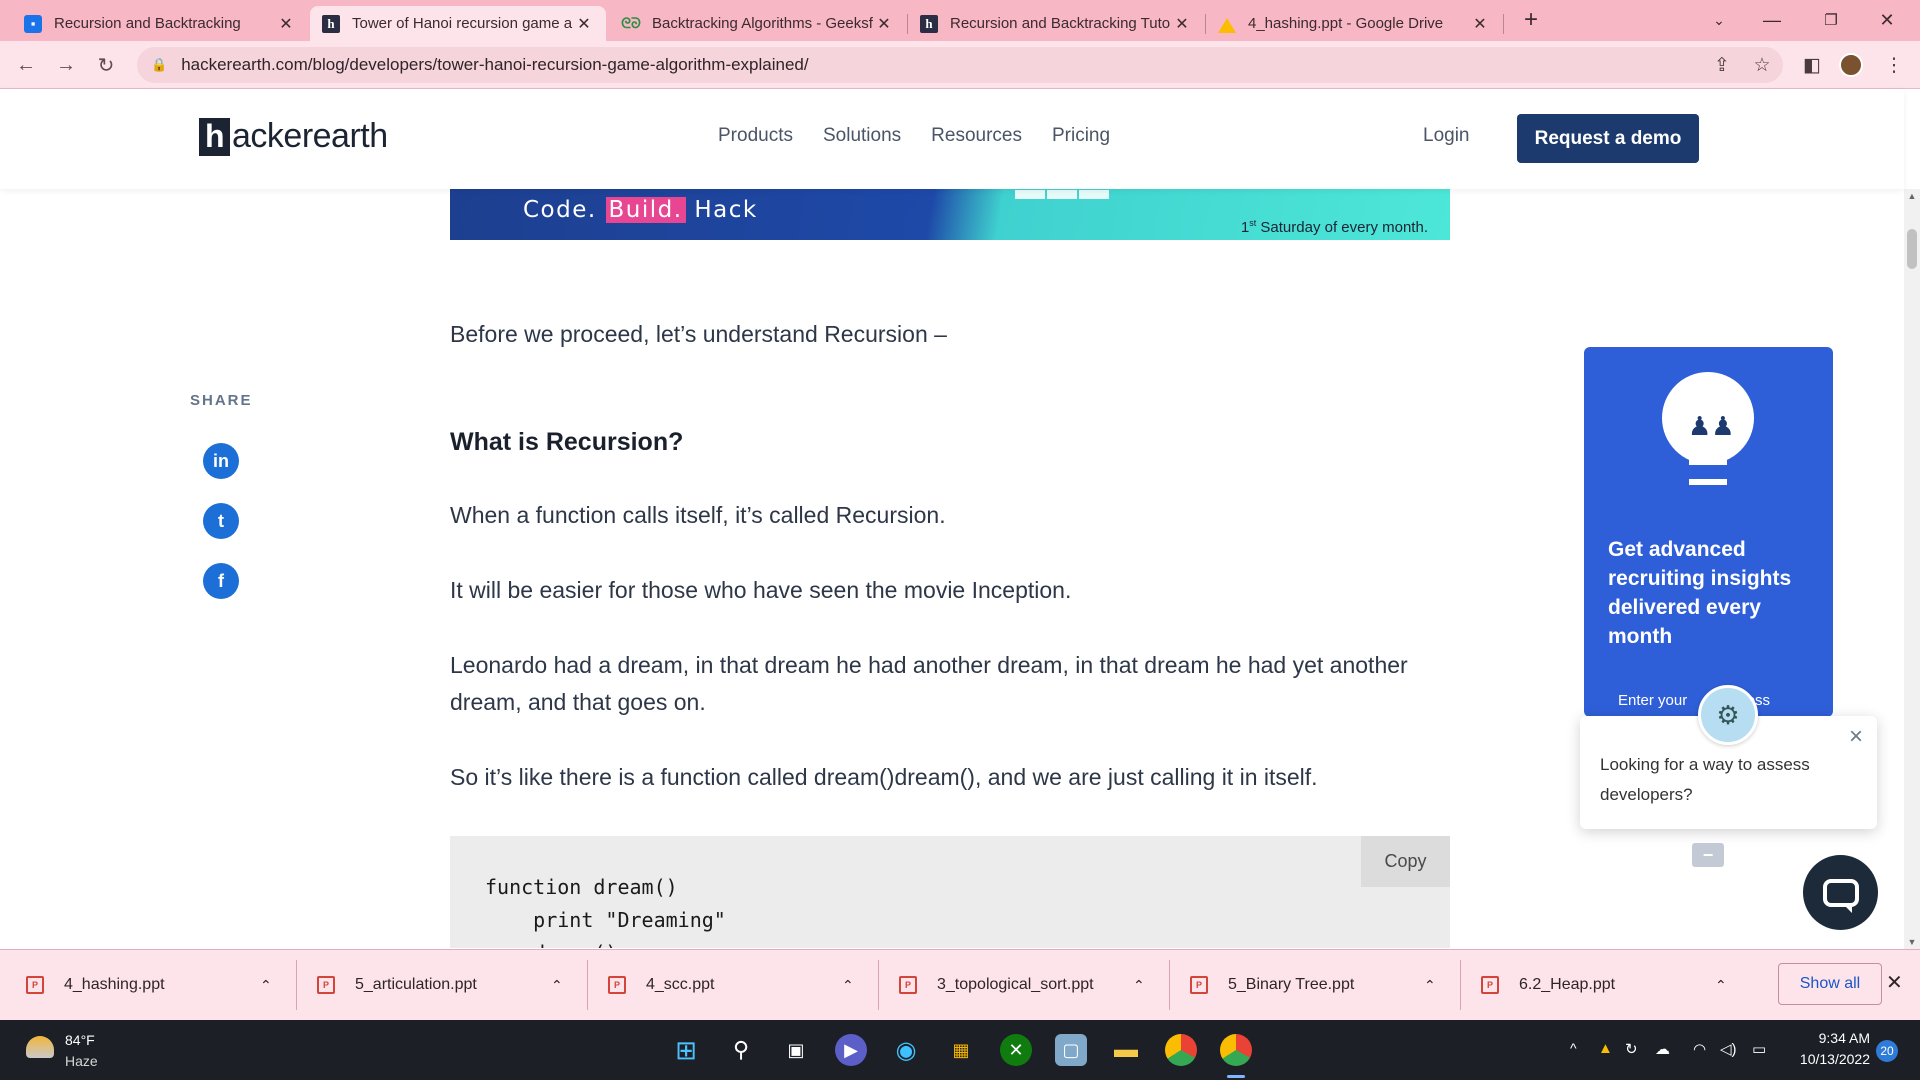  I want to click on facebook-icon: f, so click(221, 581).